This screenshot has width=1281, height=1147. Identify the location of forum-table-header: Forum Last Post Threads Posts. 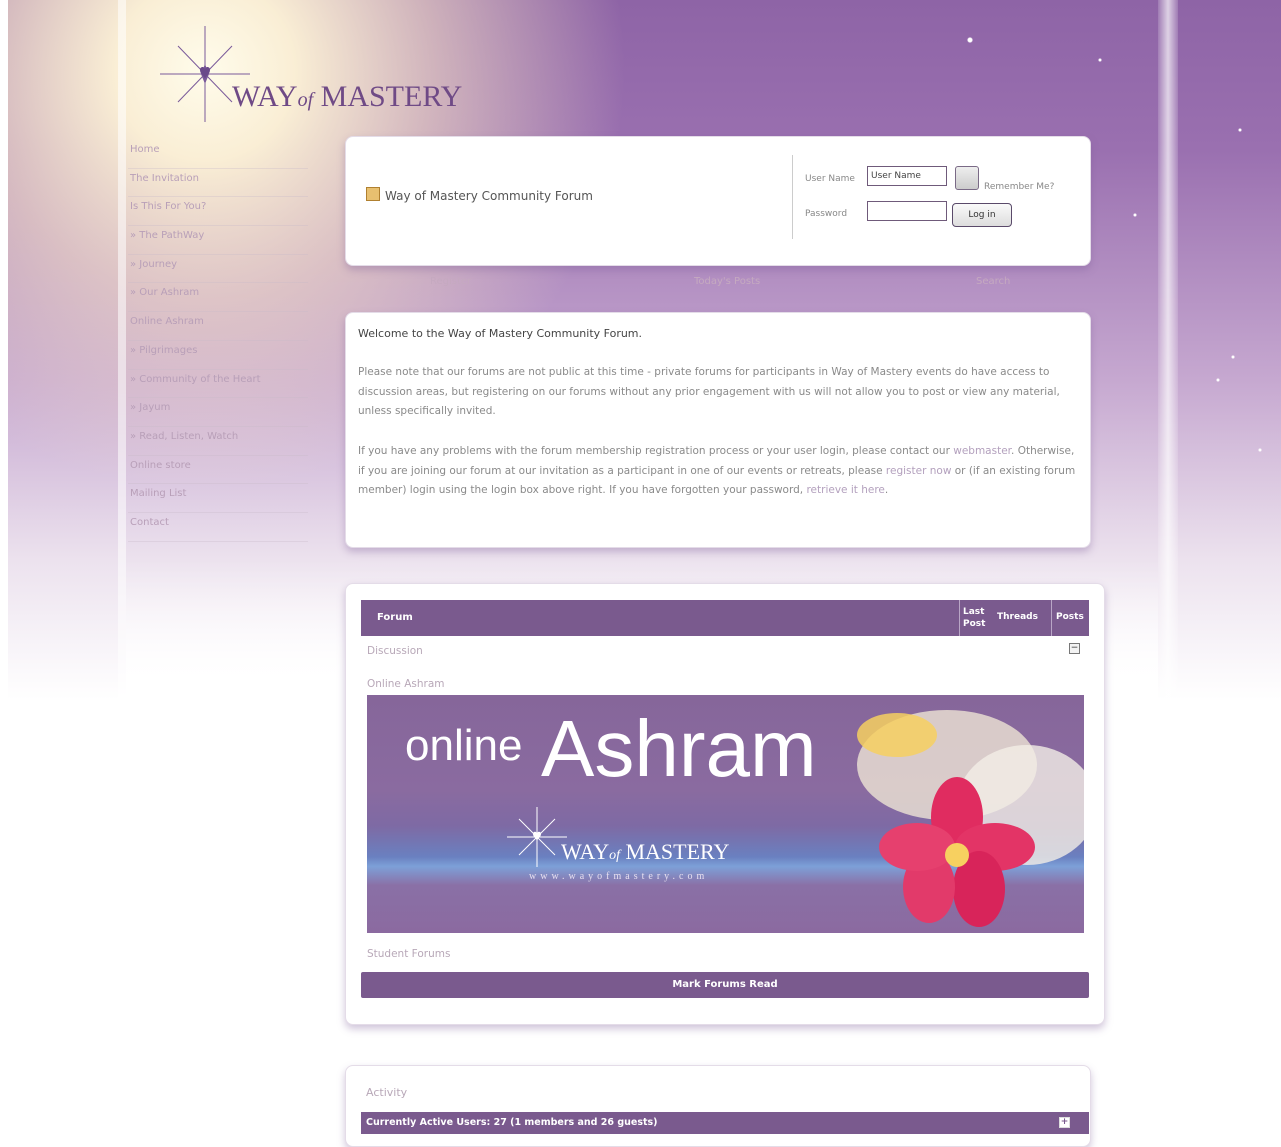
(725, 618).